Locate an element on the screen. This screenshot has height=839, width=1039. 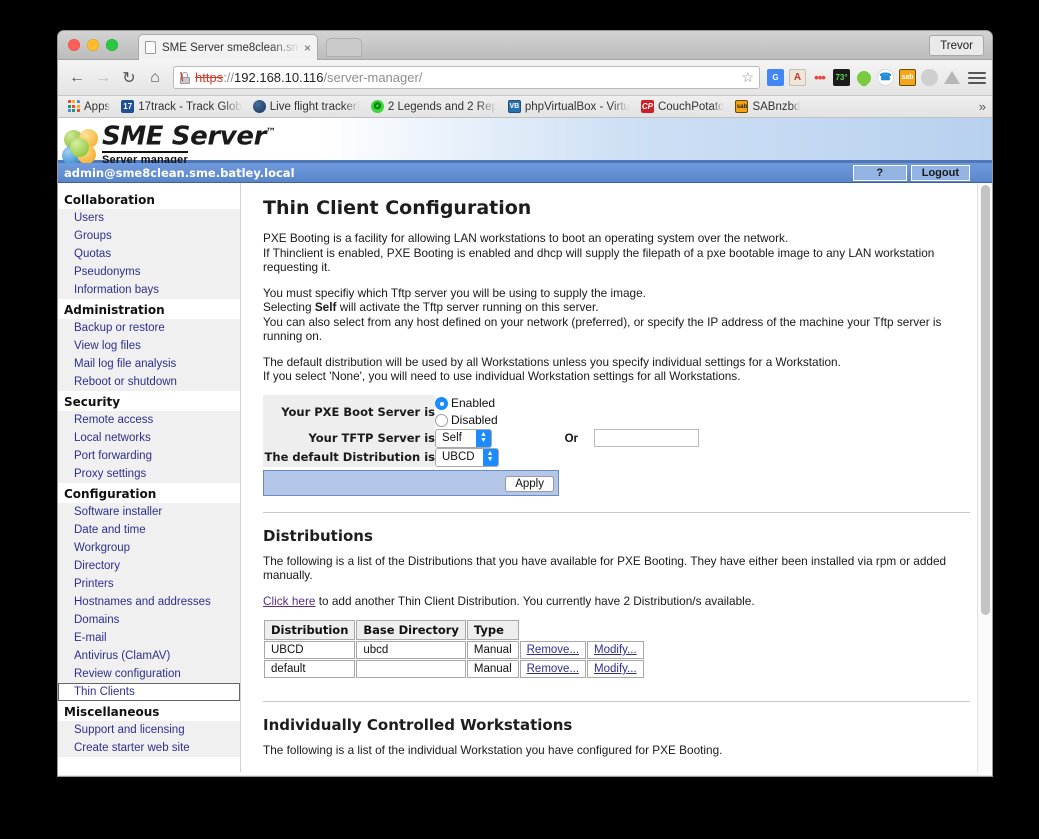
sidebar-item-create-starter-web-site: Create starter web site is located at coordinates (149, 748).